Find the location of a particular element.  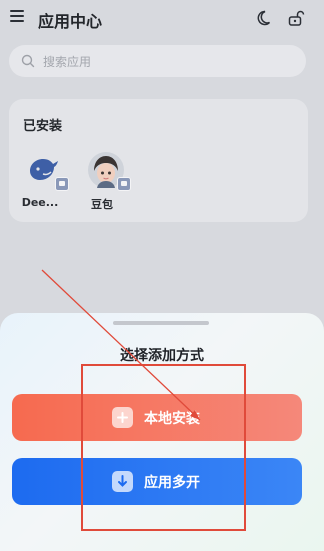

sheet-title: 选择添加方式 is located at coordinates (162, 356).